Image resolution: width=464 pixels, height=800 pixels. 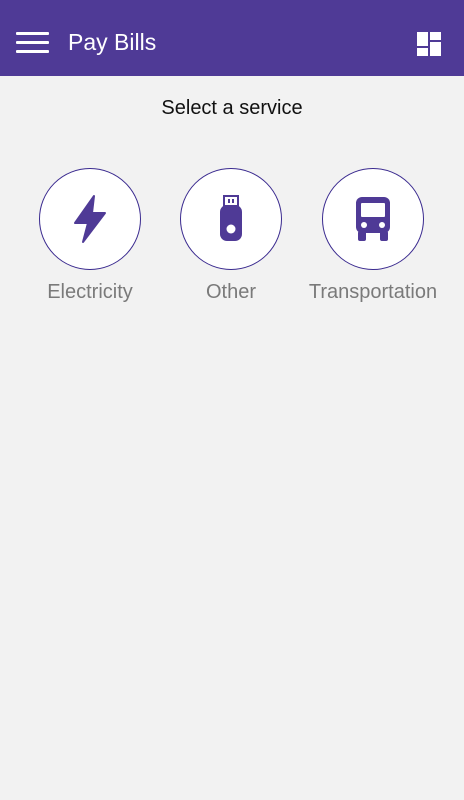 I want to click on usb-drive-icon, so click(x=231, y=218).